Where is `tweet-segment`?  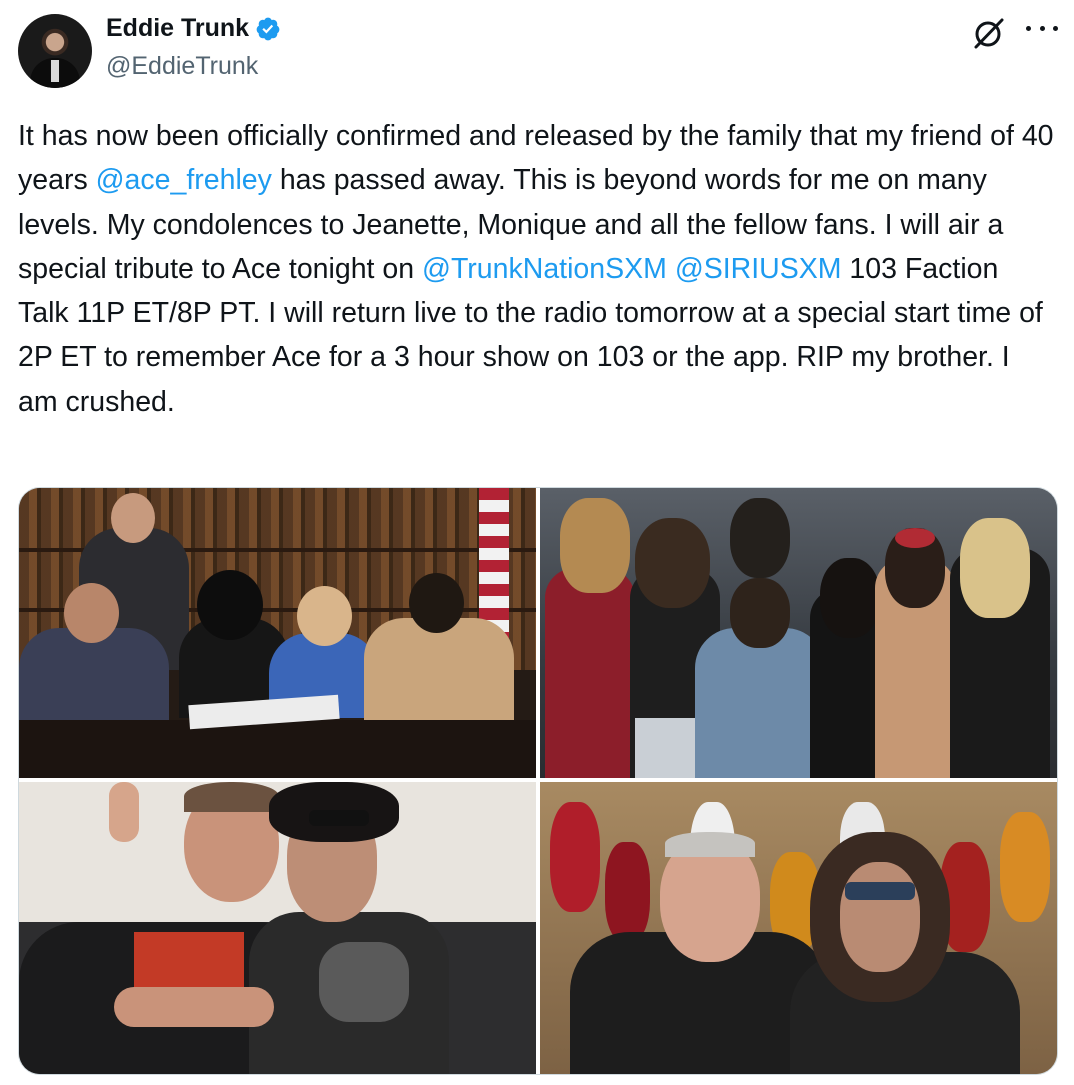
tweet-segment is located at coordinates (671, 269).